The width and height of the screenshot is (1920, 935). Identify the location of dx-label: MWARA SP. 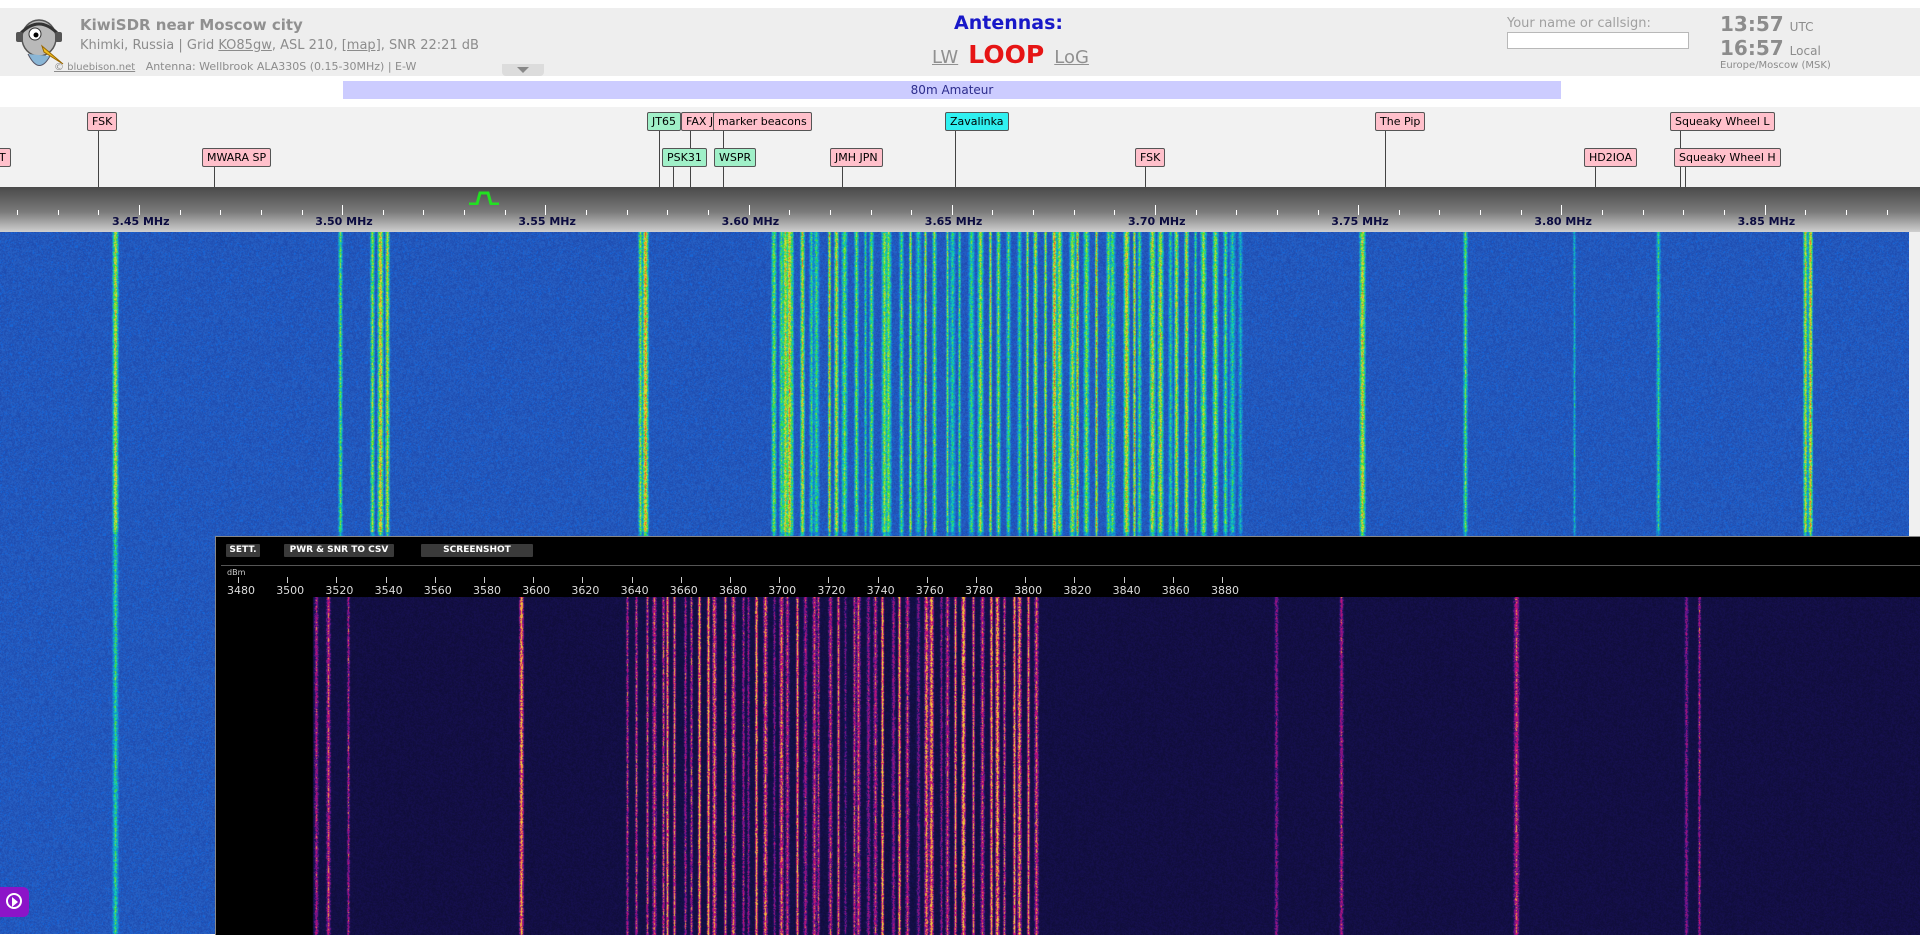
(237, 157).